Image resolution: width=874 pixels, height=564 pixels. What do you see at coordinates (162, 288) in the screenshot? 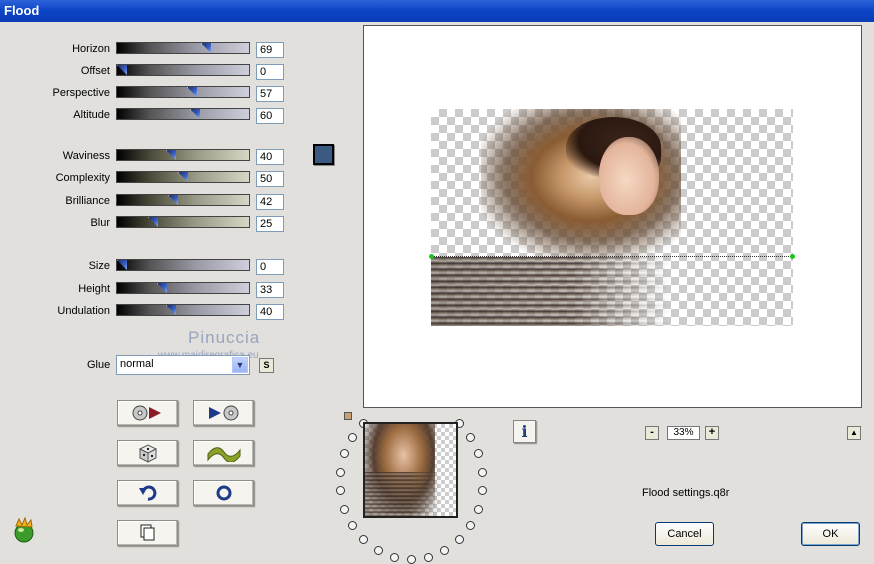
I see `height-slider-thumb` at bounding box center [162, 288].